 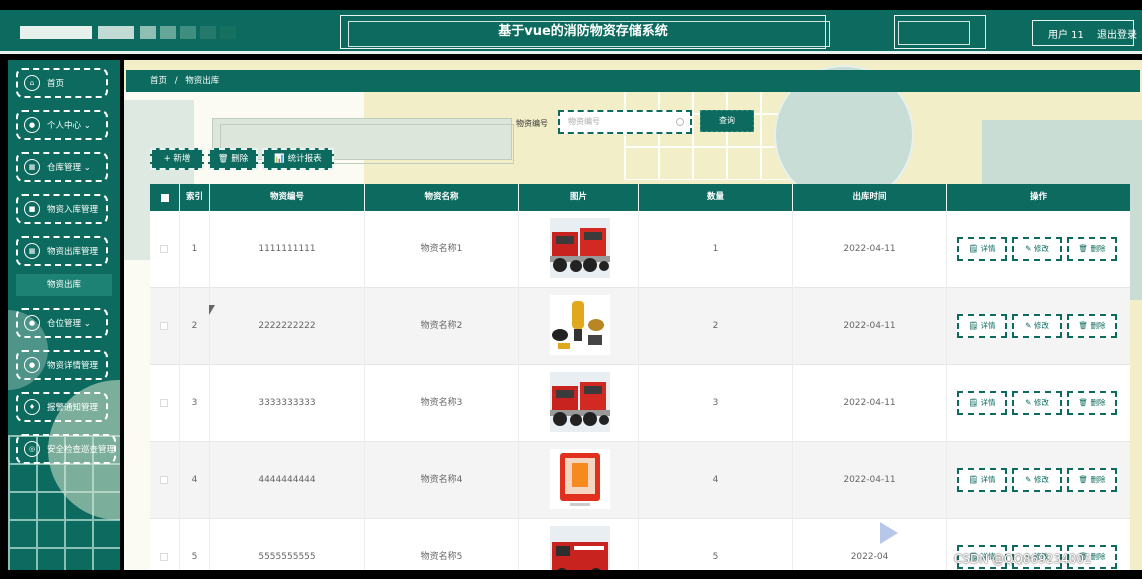 I want to click on sidebar-item-location: ● 仓位管理 ⌄, so click(x=62, y=323).